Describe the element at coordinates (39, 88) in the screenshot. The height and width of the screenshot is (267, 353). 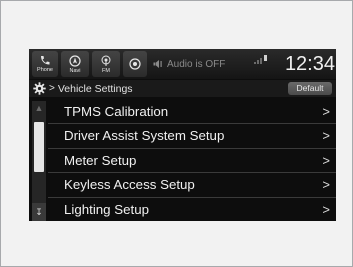
I see `gear-icon` at that location.